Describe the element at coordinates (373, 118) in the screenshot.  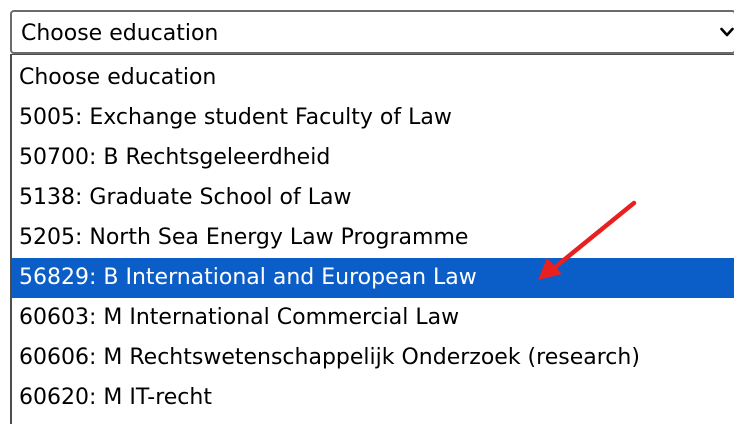
I see `dropdown-option: 5005: Exchange student Faculty of Law` at that location.